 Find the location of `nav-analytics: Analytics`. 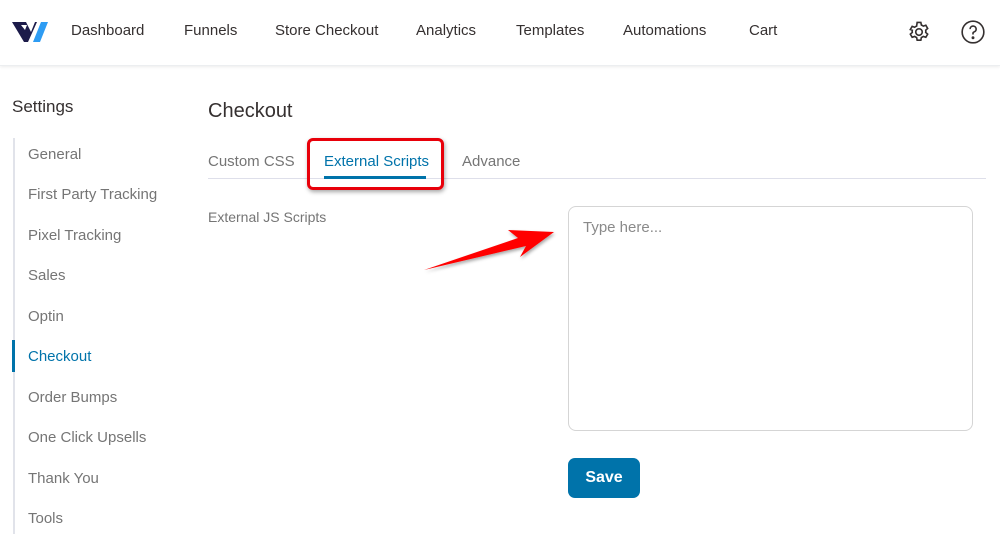

nav-analytics: Analytics is located at coordinates (446, 30).